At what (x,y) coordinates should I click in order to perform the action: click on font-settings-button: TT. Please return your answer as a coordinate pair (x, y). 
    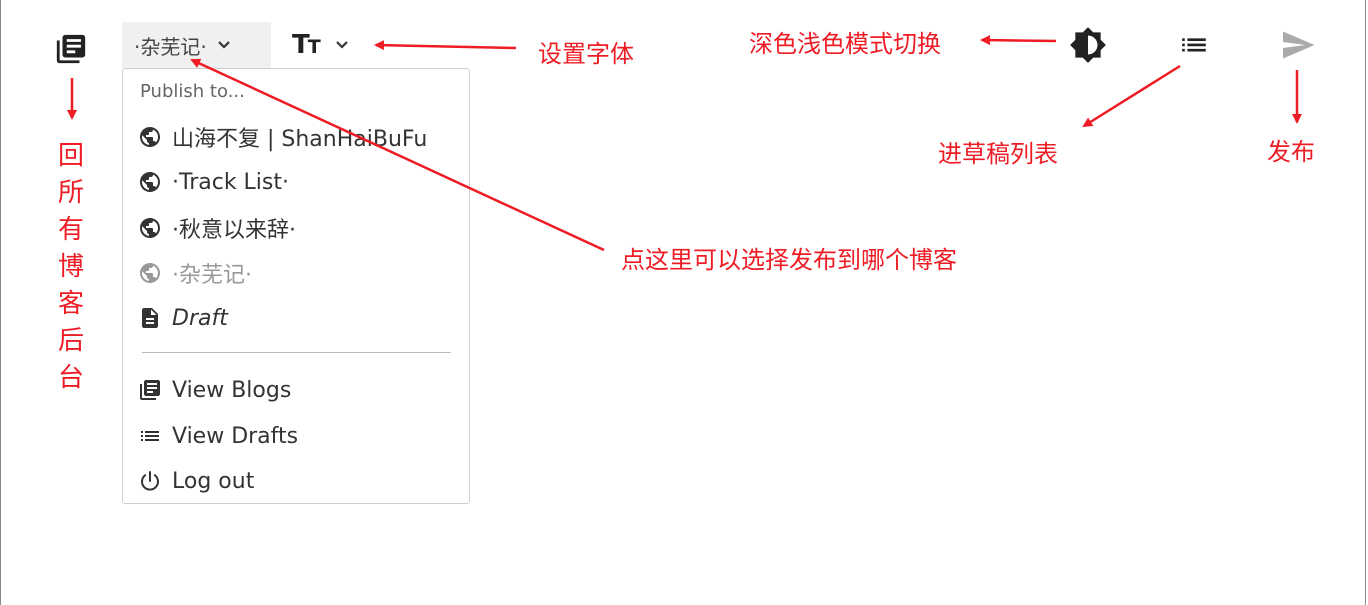
    Looking at the image, I should click on (320, 45).